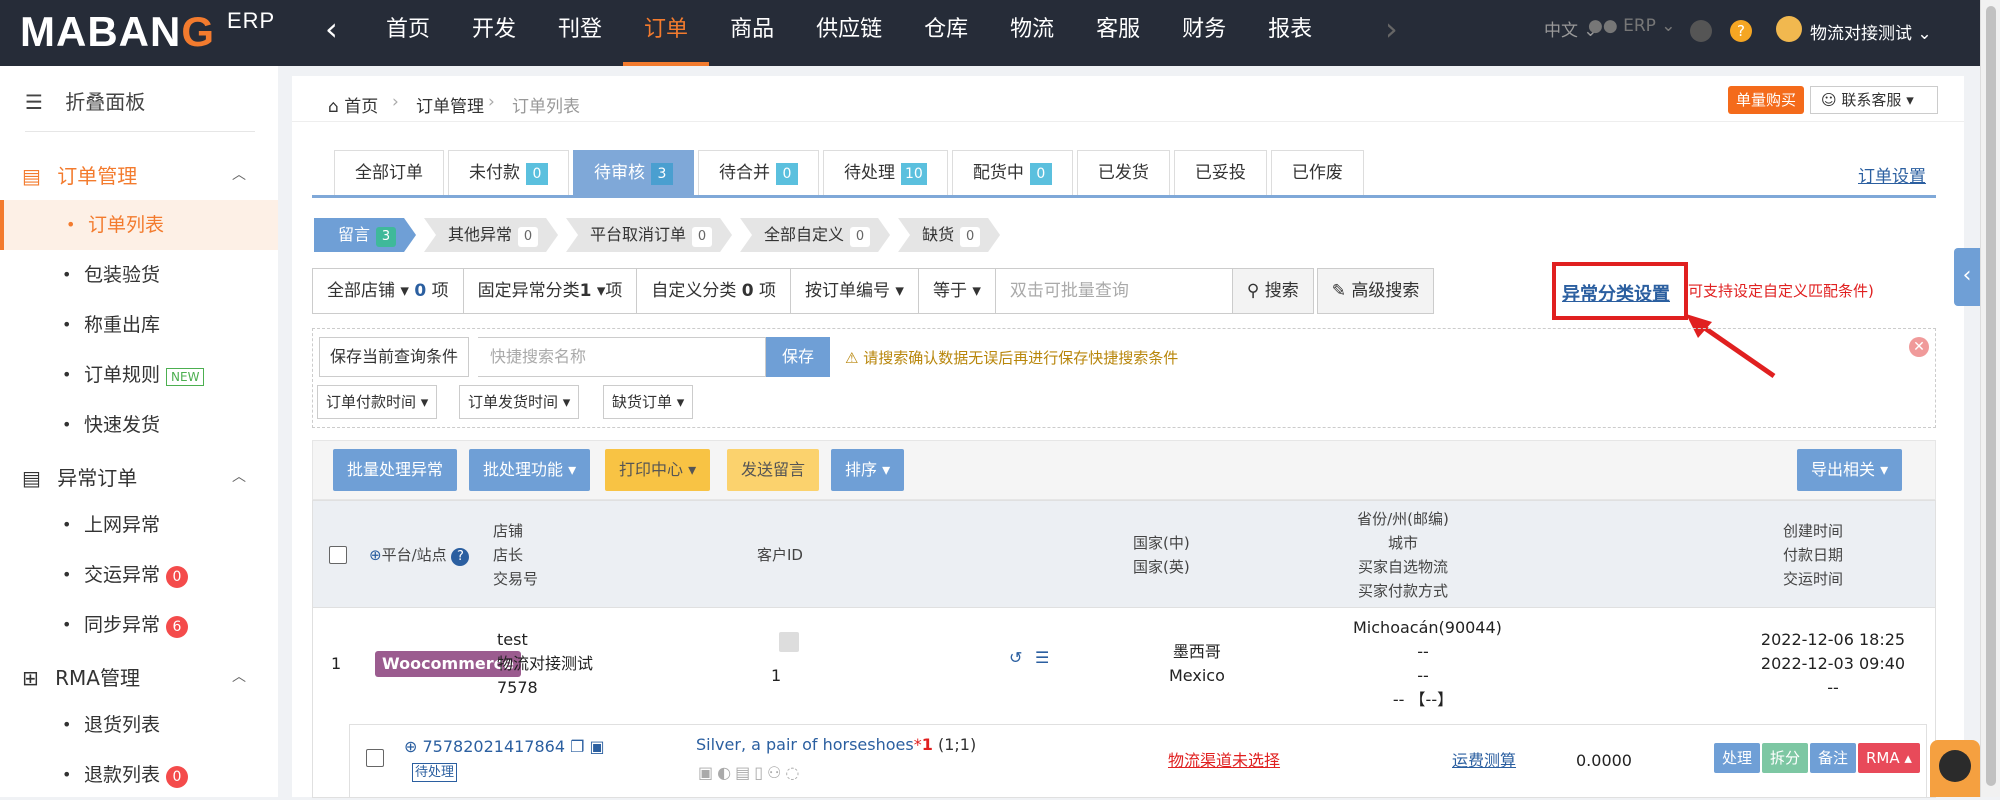  Describe the element at coordinates (1967, 277) in the screenshot. I see `side-panel-toggle-icon: ‹` at that location.